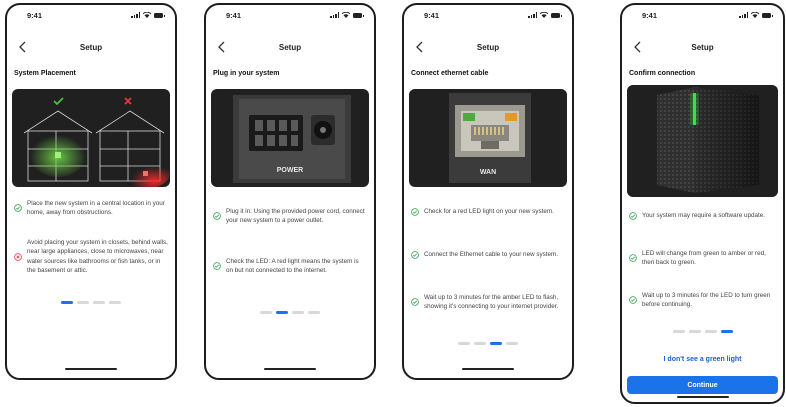 The image size is (786, 407). What do you see at coordinates (450, 73) in the screenshot?
I see `step-title: Connect ethernet cable` at bounding box center [450, 73].